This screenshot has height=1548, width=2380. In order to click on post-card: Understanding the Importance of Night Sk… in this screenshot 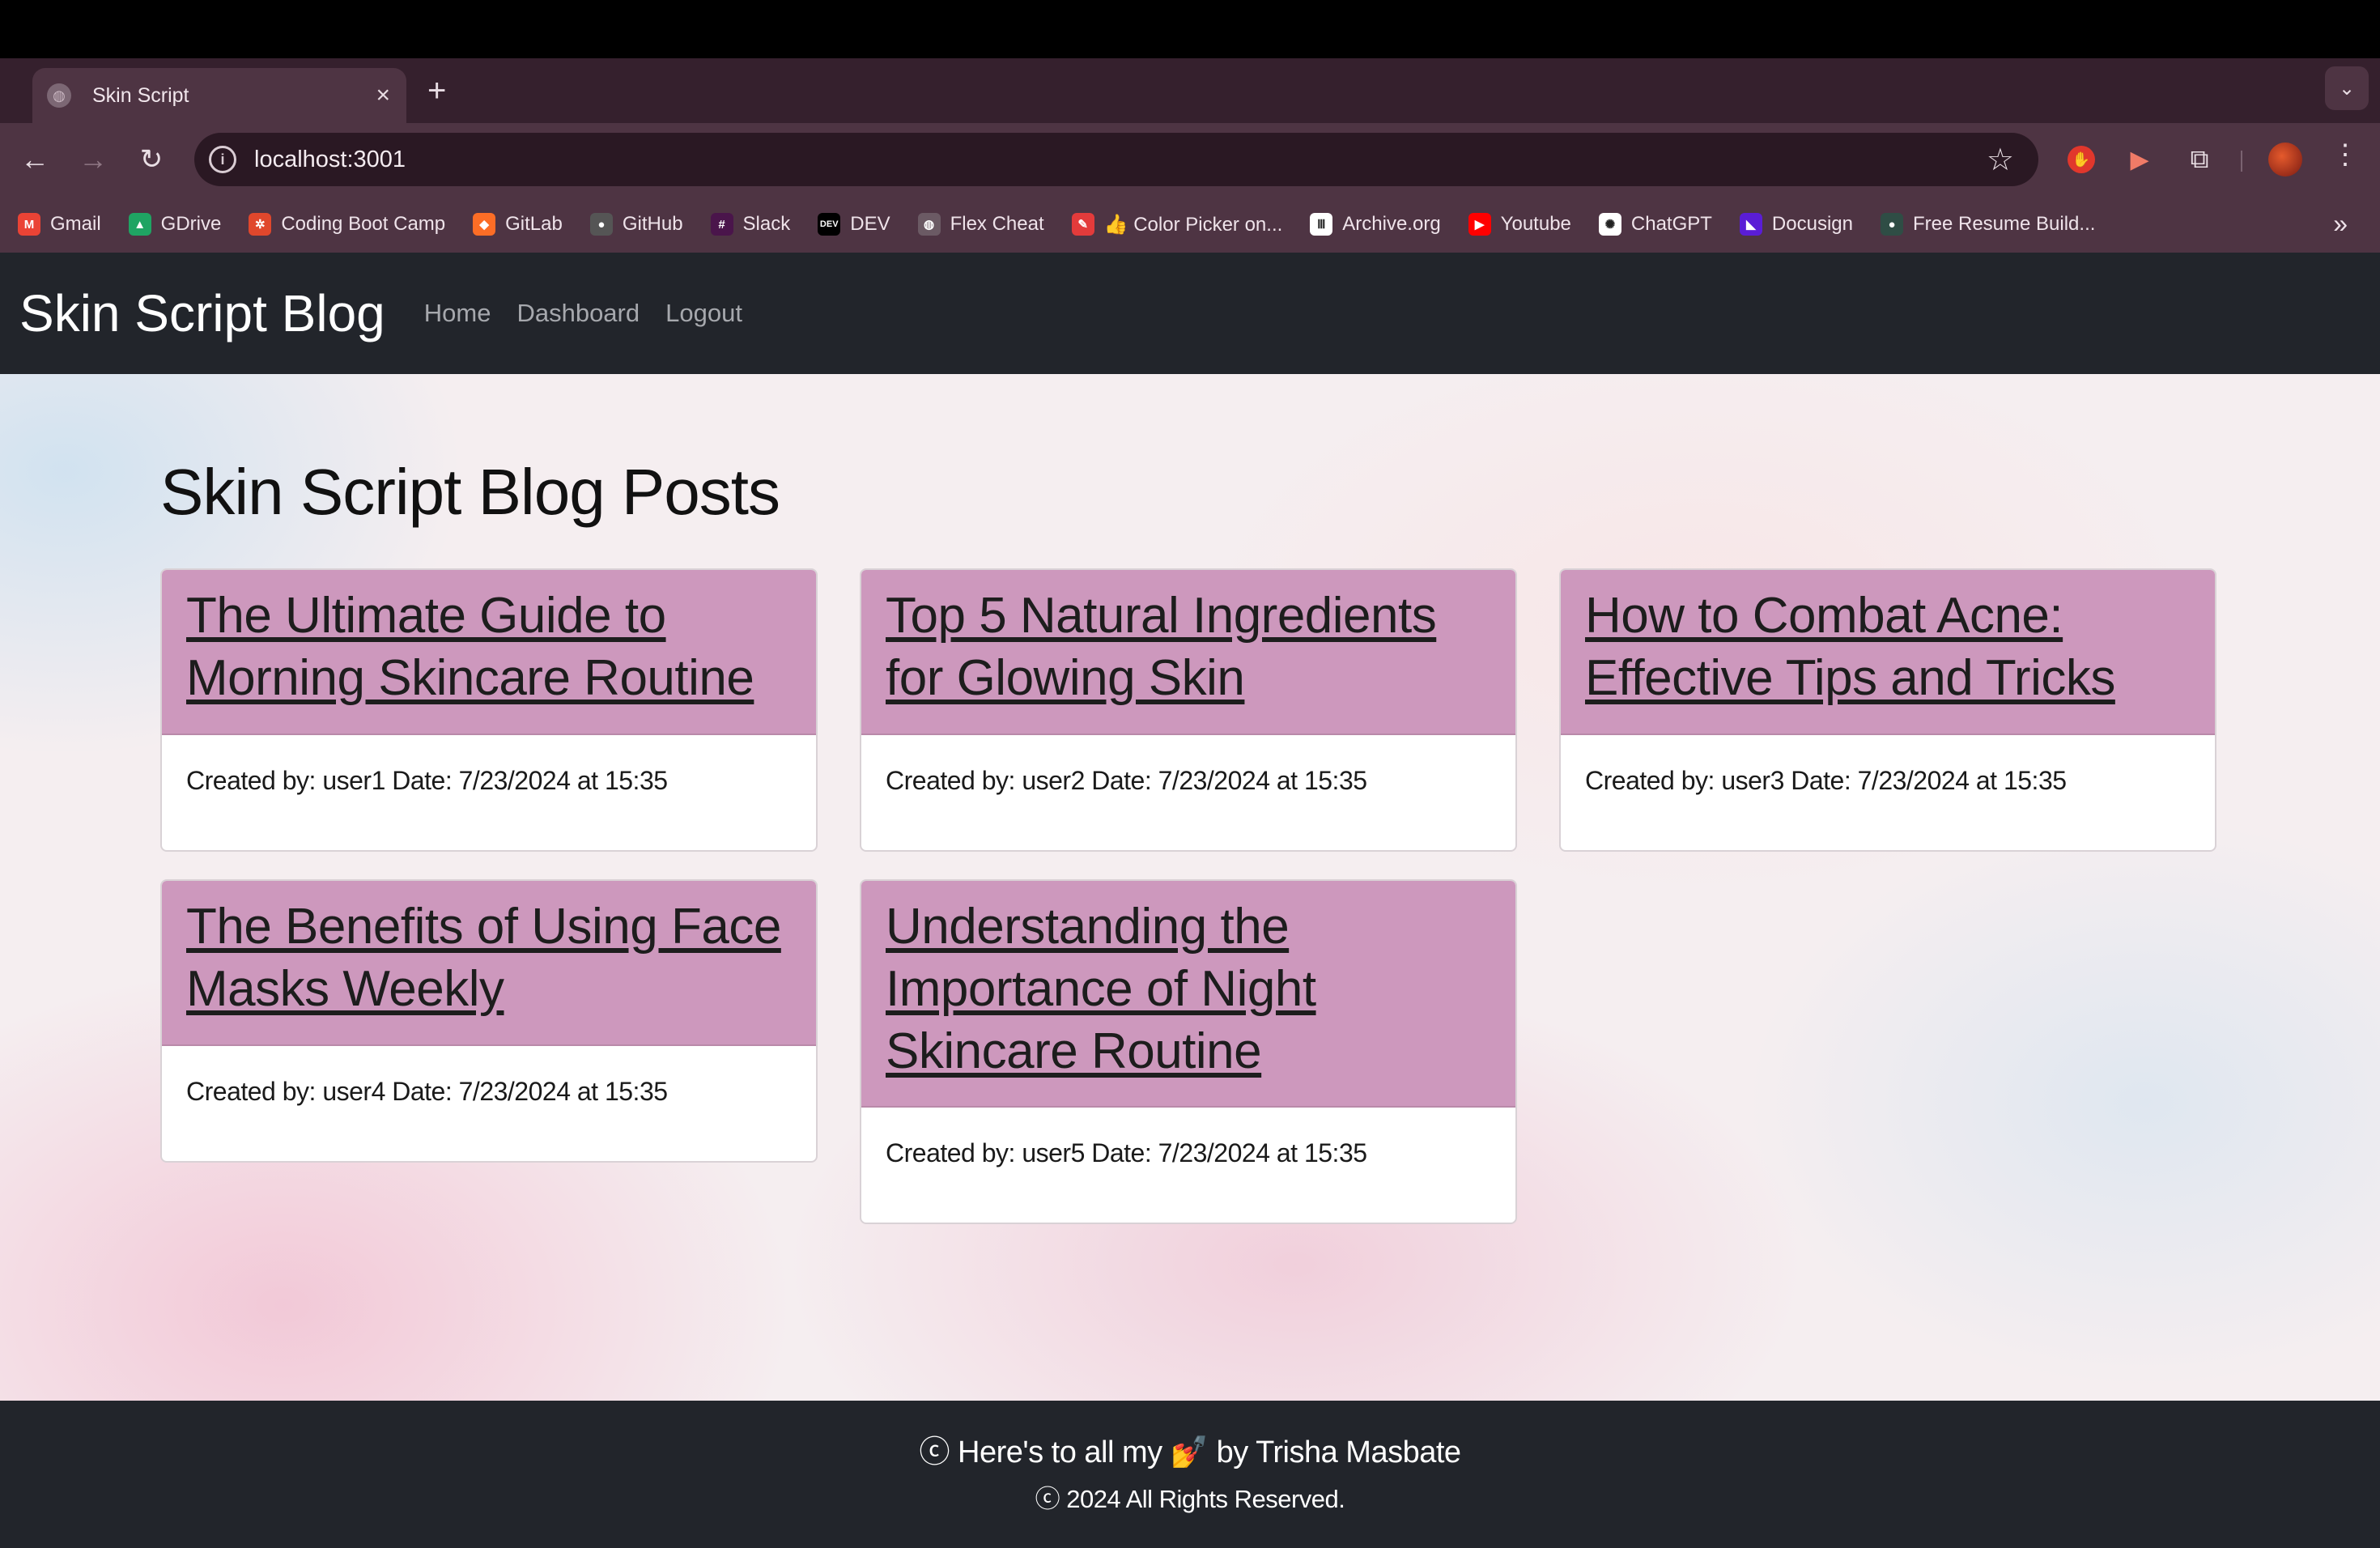, I will do `click(1188, 1051)`.